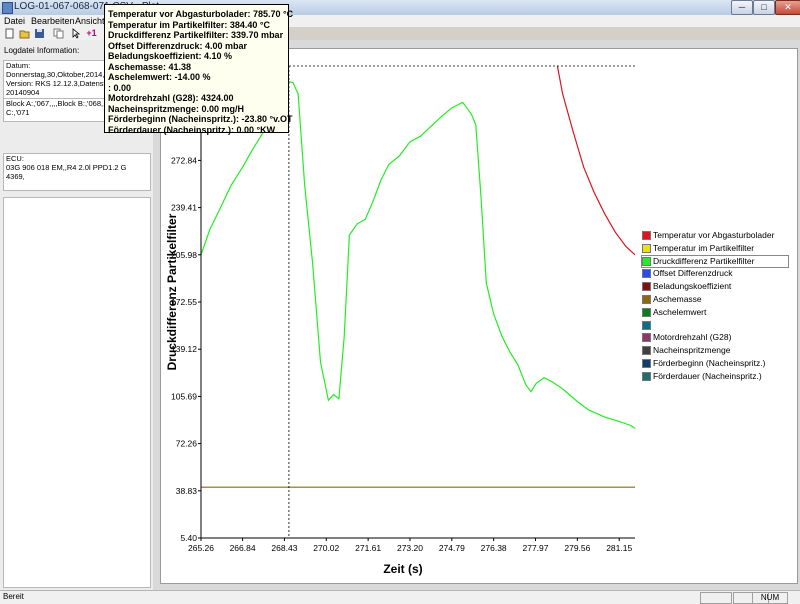 The height and width of the screenshot is (604, 800). I want to click on save-button, so click(39, 33).